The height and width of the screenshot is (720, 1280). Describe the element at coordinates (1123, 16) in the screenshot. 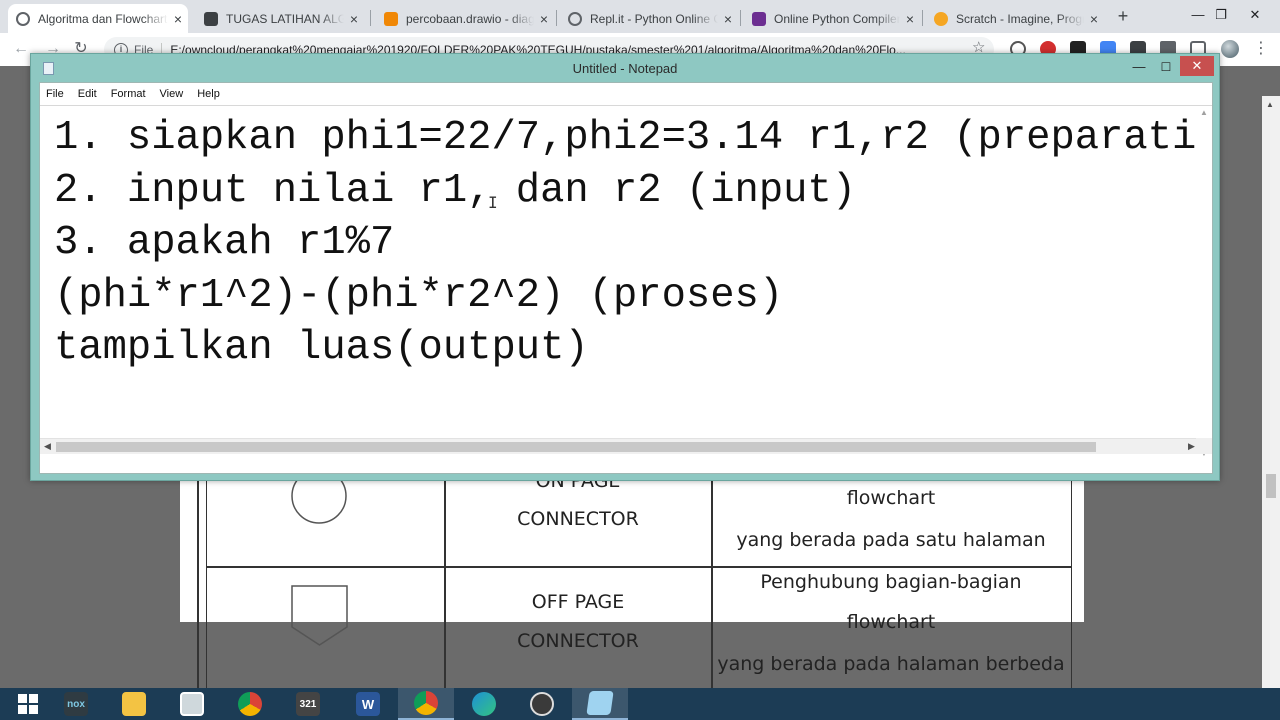

I see `new-tab-button: +` at that location.